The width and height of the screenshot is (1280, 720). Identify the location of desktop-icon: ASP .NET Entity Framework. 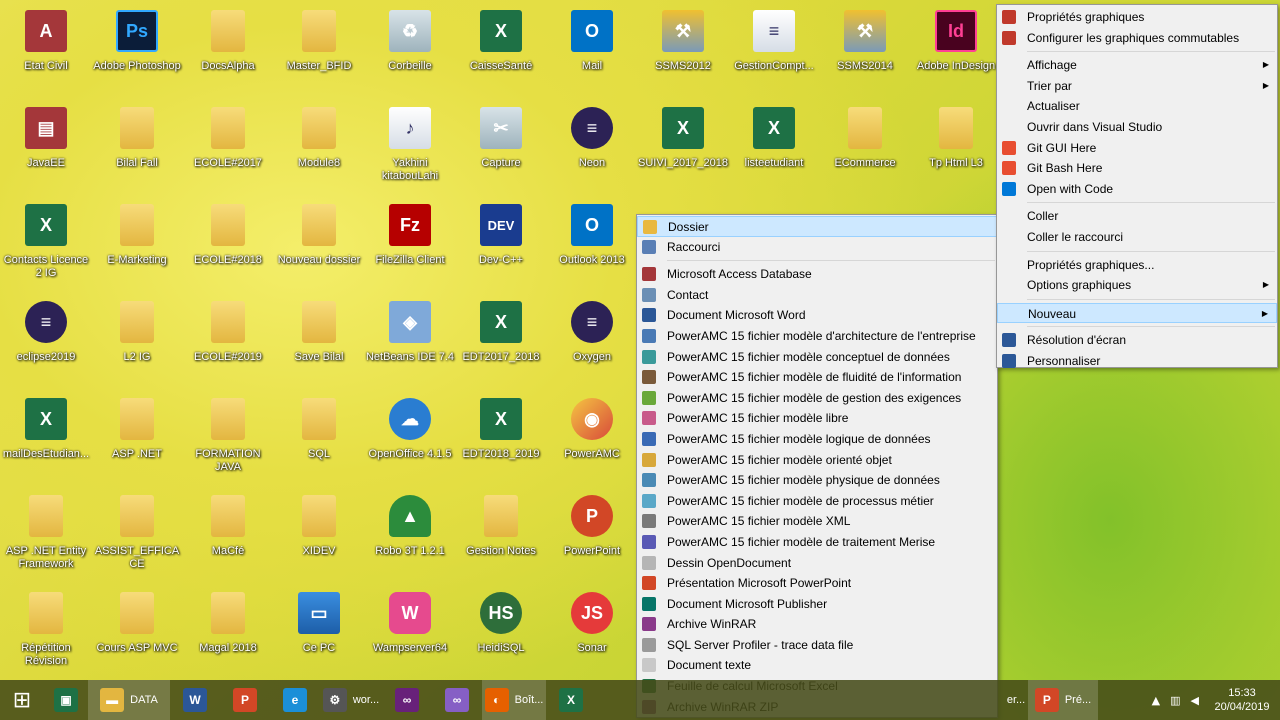
(46, 536).